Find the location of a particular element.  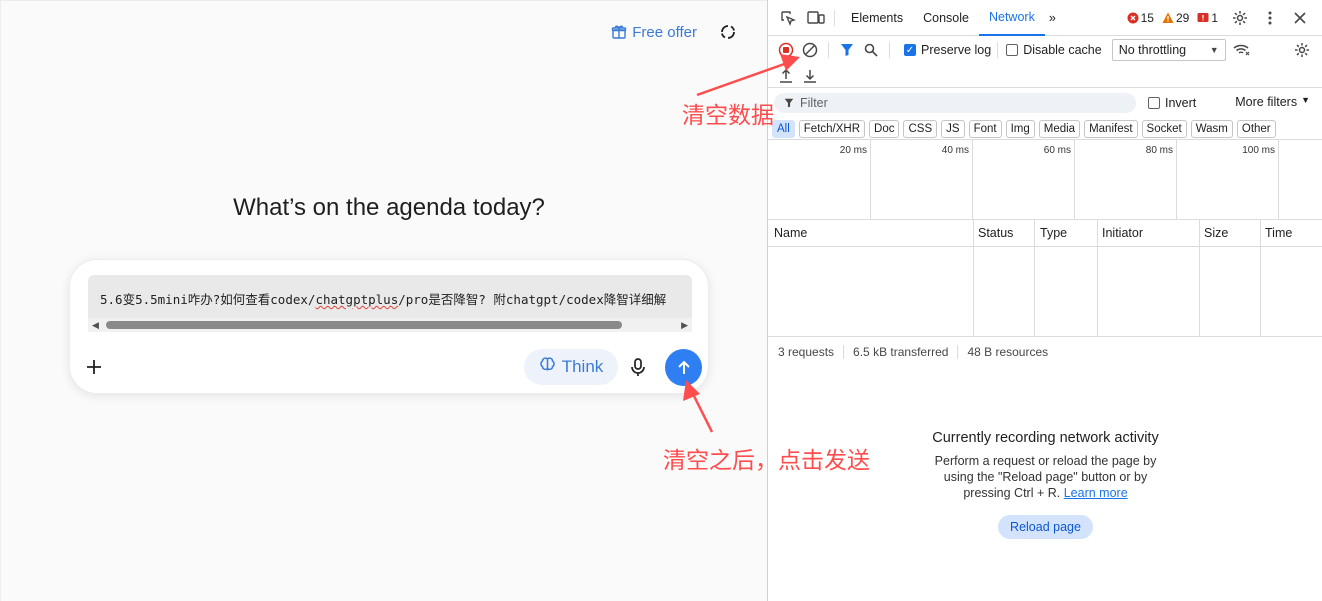

arrow-up-icon is located at coordinates (683, 367).